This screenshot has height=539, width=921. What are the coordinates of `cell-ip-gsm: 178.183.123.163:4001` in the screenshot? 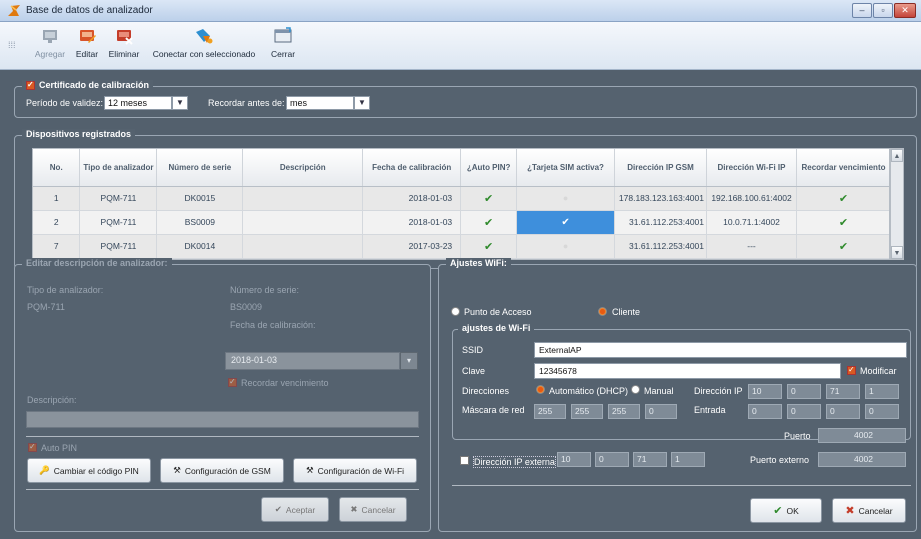 It's located at (660, 198).